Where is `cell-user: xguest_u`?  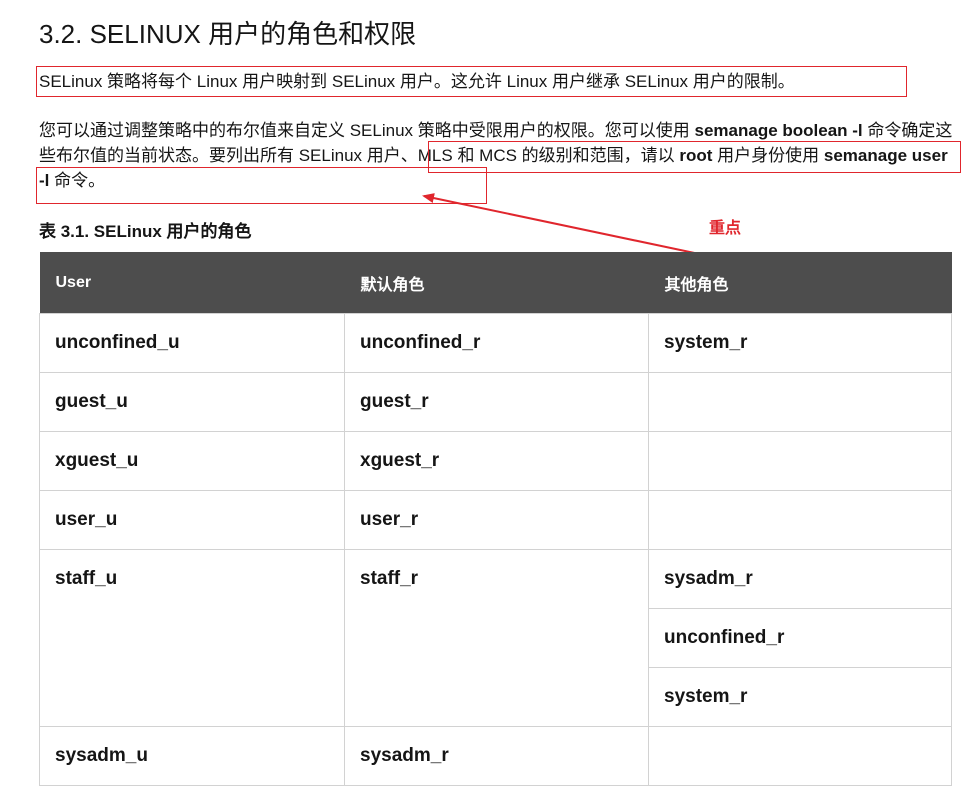 cell-user: xguest_u is located at coordinates (192, 461).